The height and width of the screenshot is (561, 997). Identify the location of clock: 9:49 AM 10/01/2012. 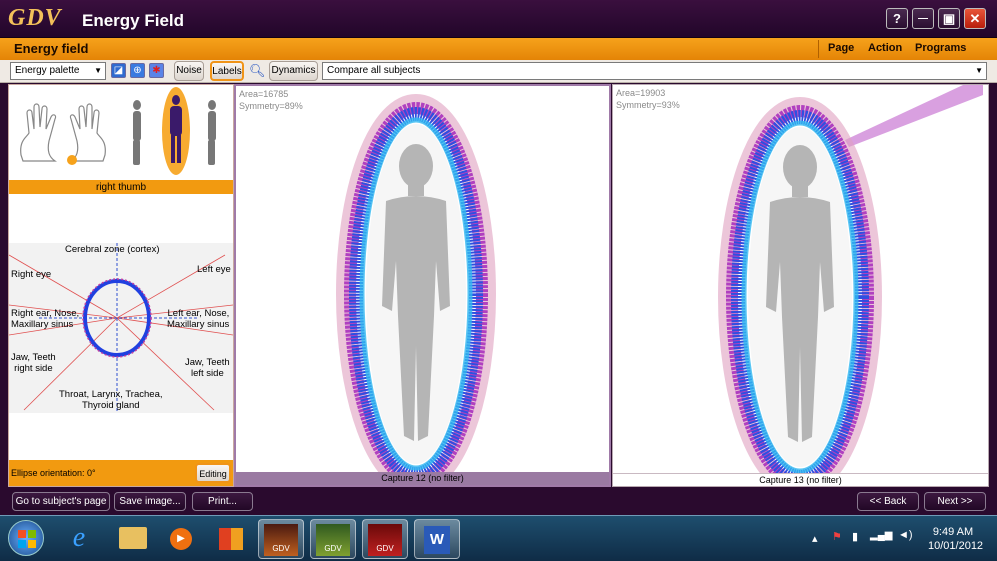
(956, 539).